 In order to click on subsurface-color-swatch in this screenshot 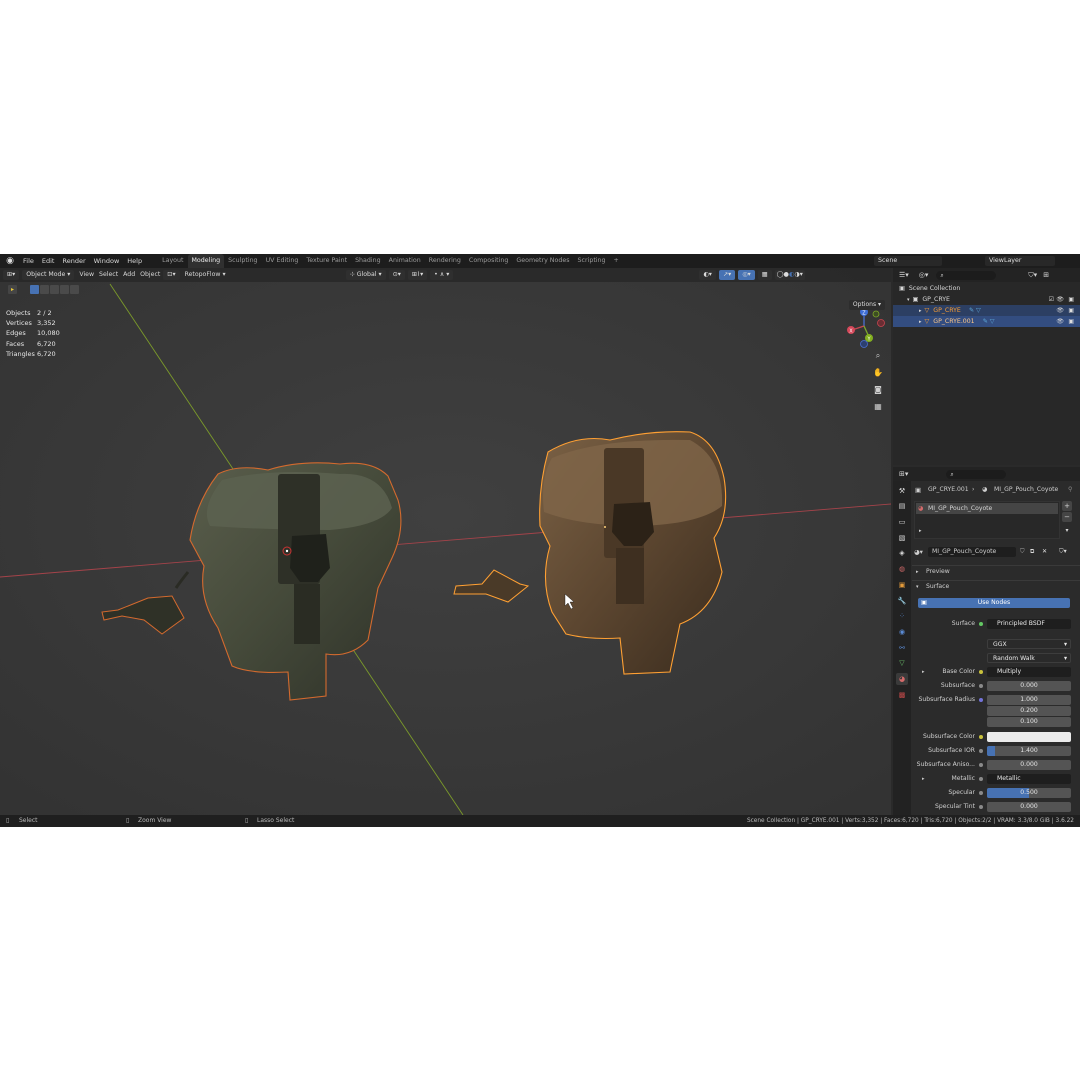, I will do `click(1029, 737)`.